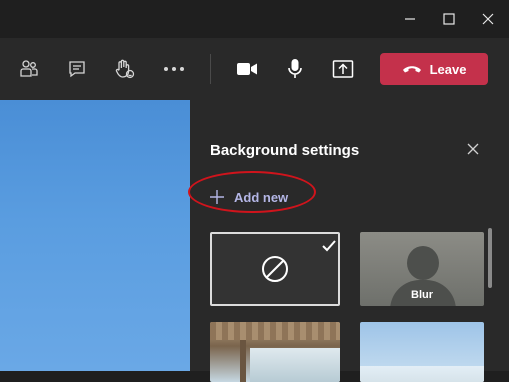 This screenshot has height=382, width=509. I want to click on hang-up-icon, so click(411, 69).